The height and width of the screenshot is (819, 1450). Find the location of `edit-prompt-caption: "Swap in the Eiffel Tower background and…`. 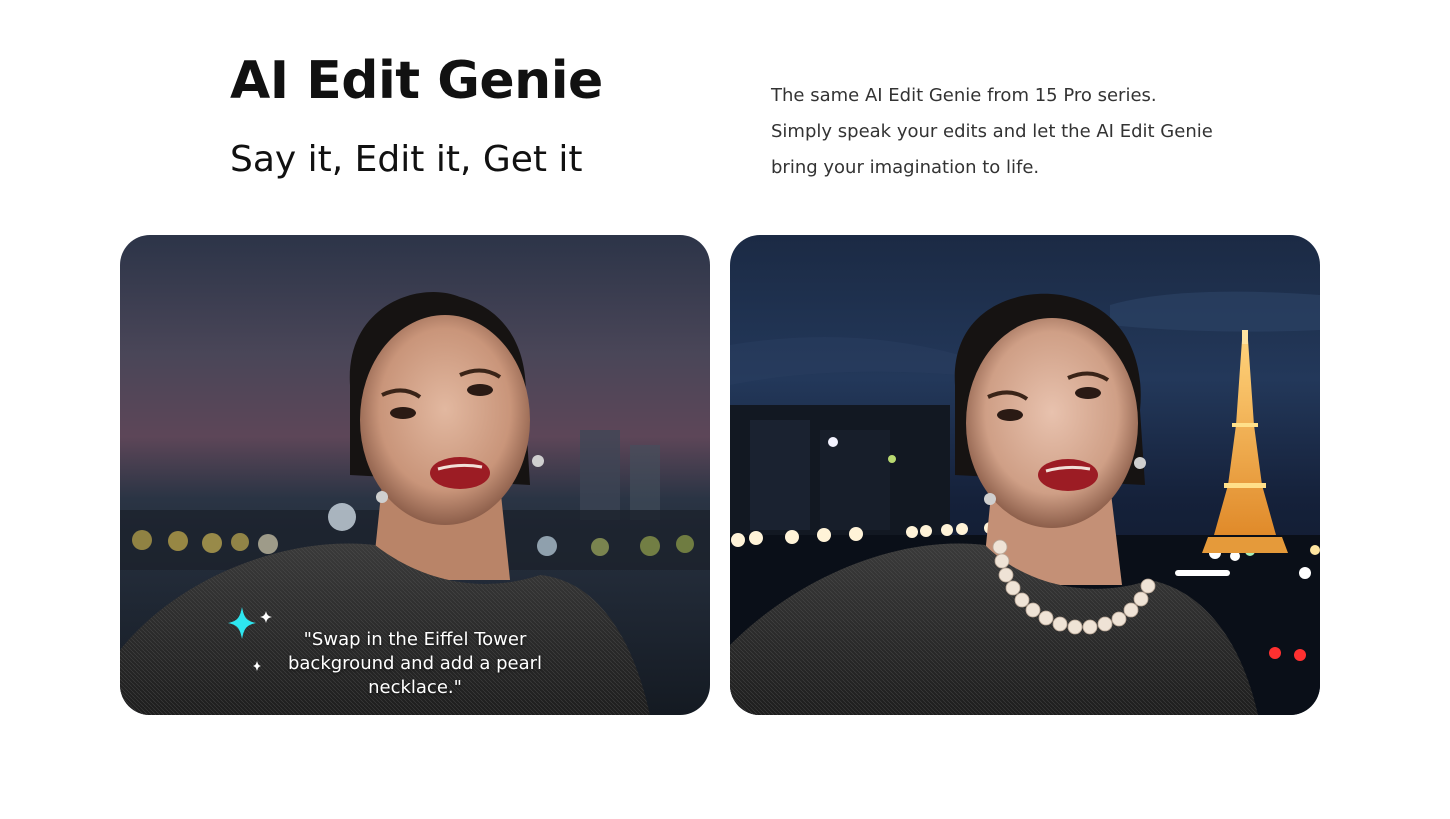

edit-prompt-caption: "Swap in the Eiffel Tower background and… is located at coordinates (415, 663).